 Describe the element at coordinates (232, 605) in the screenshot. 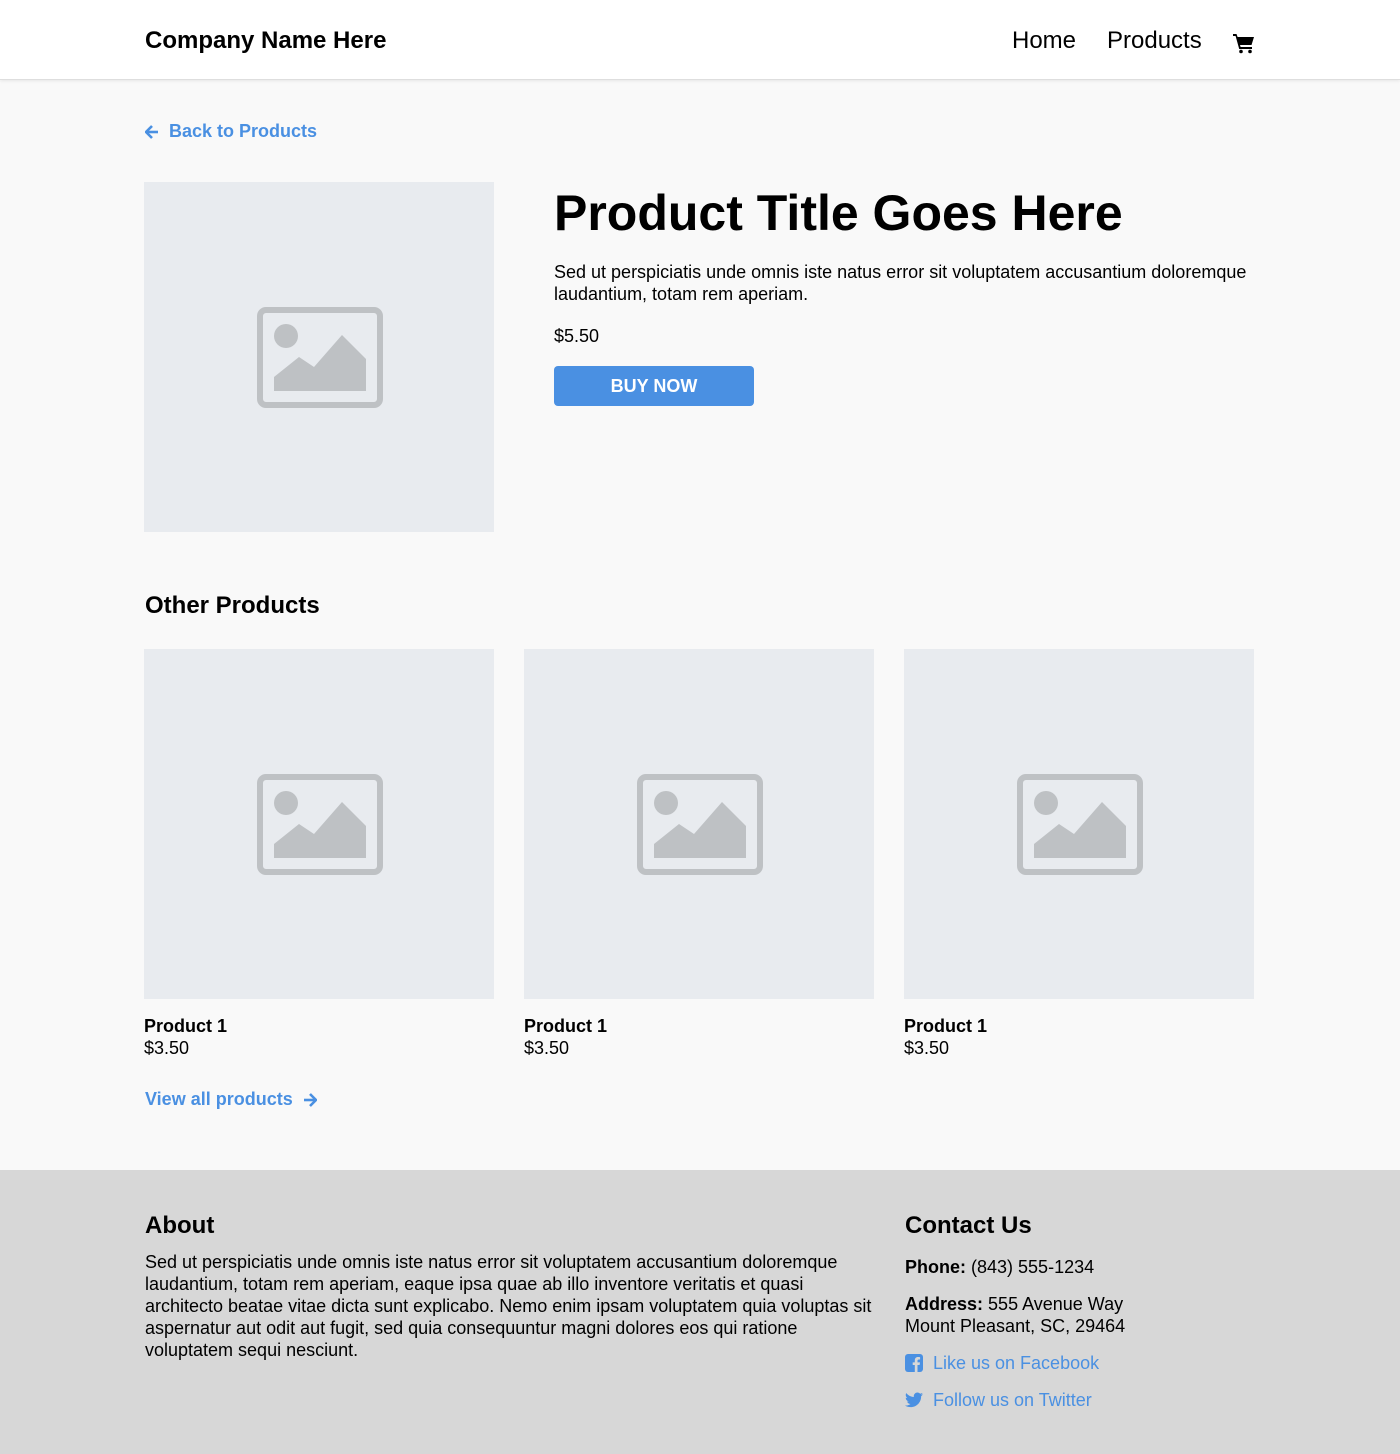

I see `other-products-title: Other Products` at that location.